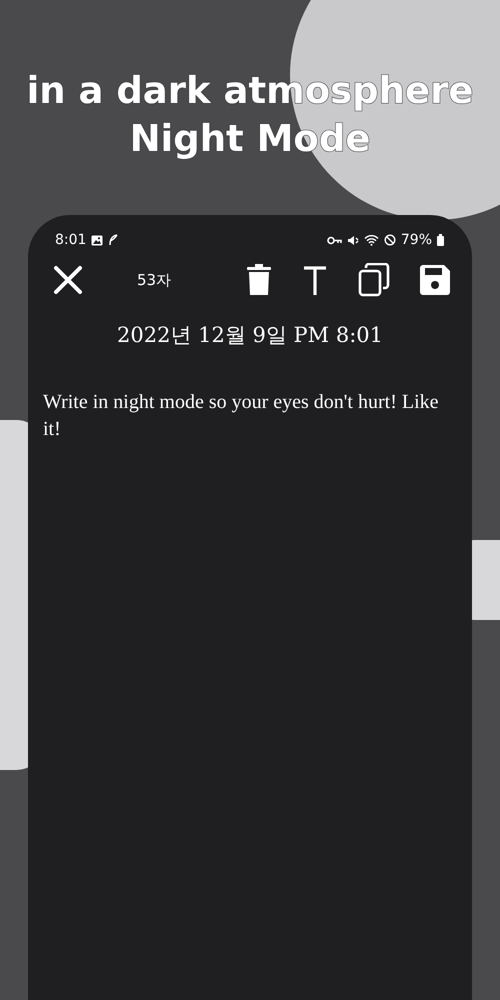 This screenshot has width=500, height=1000. I want to click on wifi-icon, so click(371, 240).